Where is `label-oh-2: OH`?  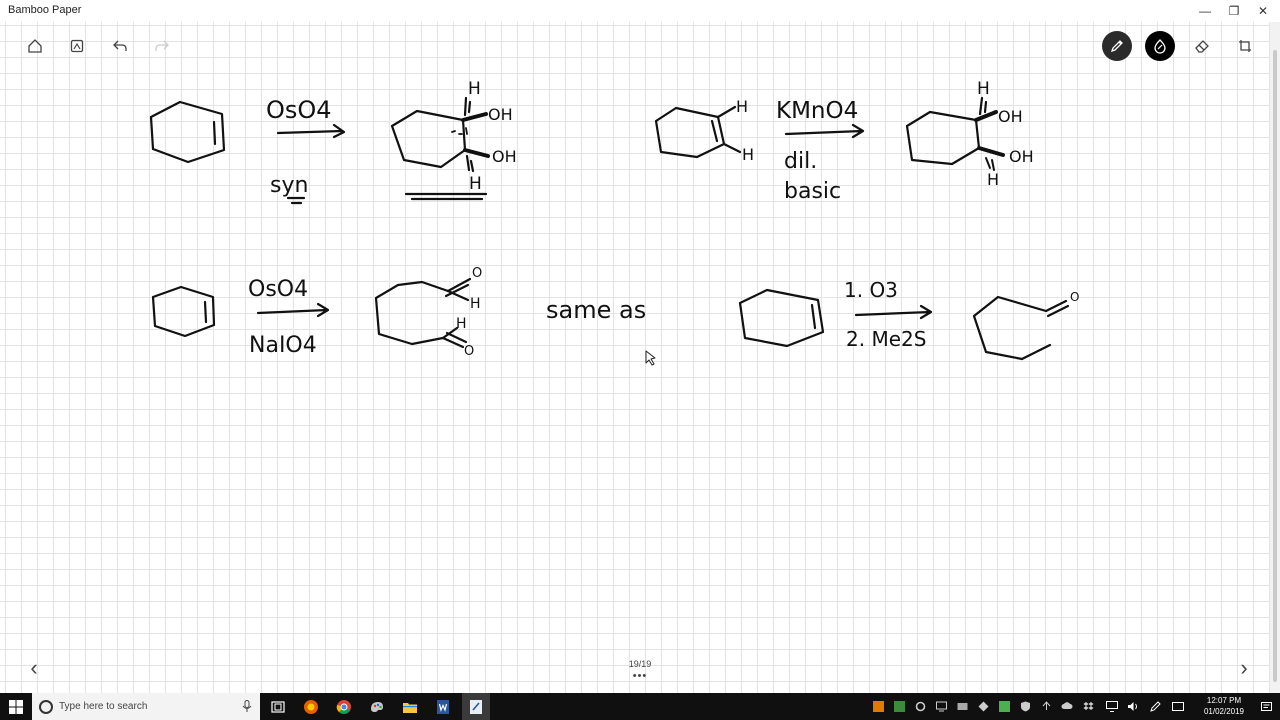 label-oh-2: OH is located at coordinates (504, 156).